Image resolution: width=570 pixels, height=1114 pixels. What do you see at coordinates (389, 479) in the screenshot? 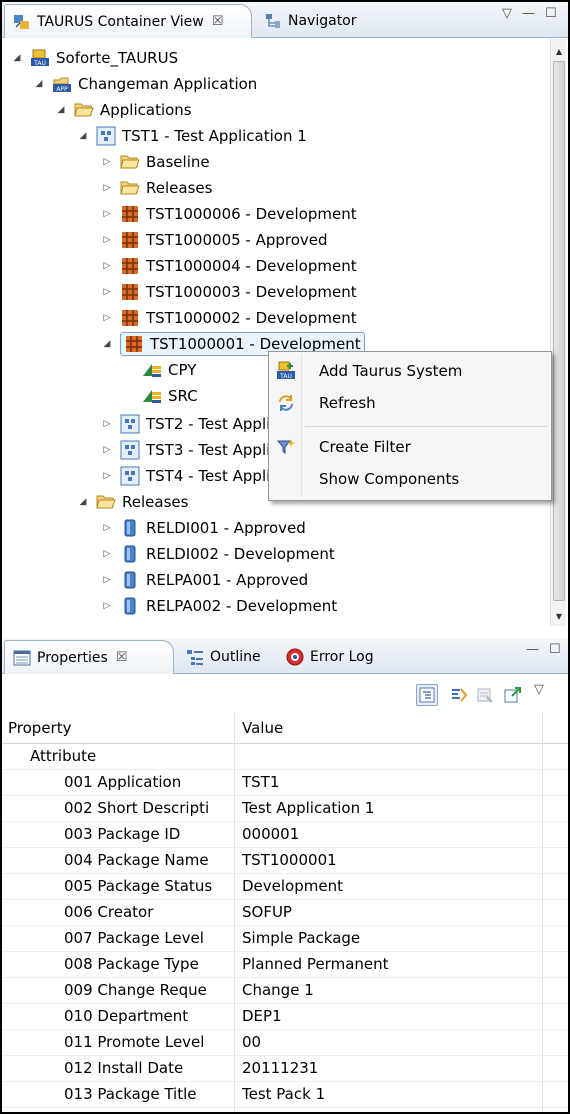
I see `menu-item-label: Show Components` at bounding box center [389, 479].